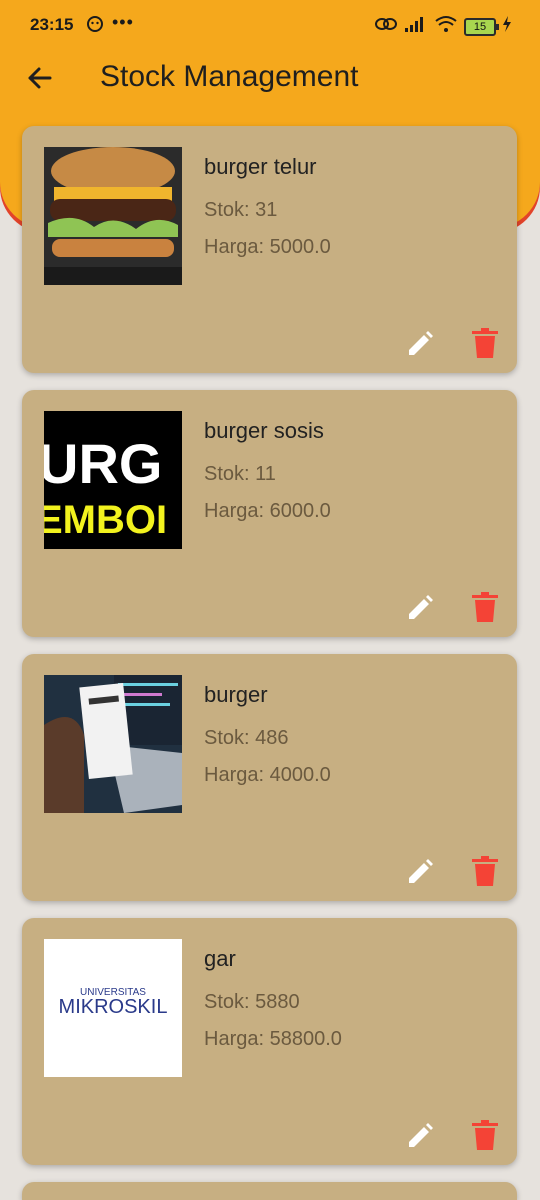 The image size is (540, 1200). I want to click on image-text-bottom: EMBOI, so click(105, 520).